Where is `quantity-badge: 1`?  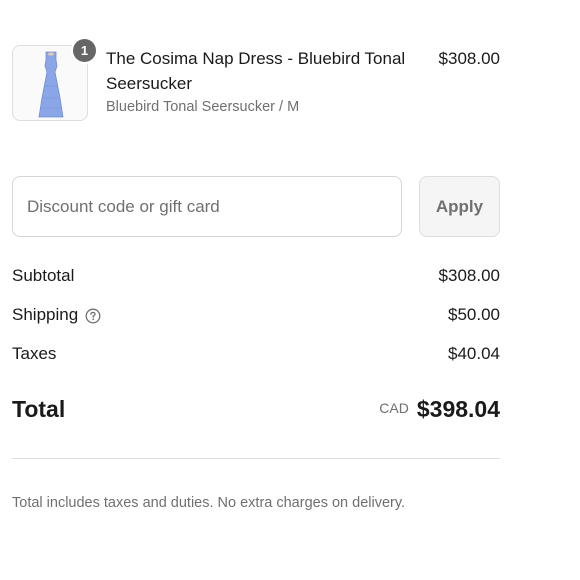
quantity-badge: 1 is located at coordinates (84, 50).